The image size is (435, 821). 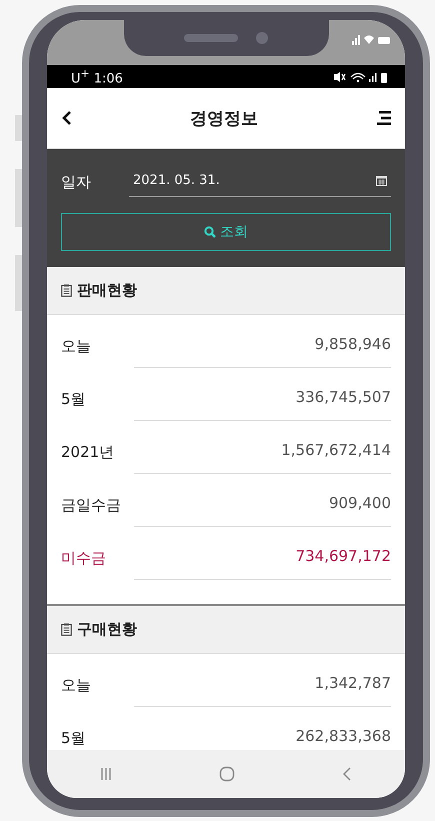 I want to click on date-field: 2021. 05. 31., so click(x=260, y=182).